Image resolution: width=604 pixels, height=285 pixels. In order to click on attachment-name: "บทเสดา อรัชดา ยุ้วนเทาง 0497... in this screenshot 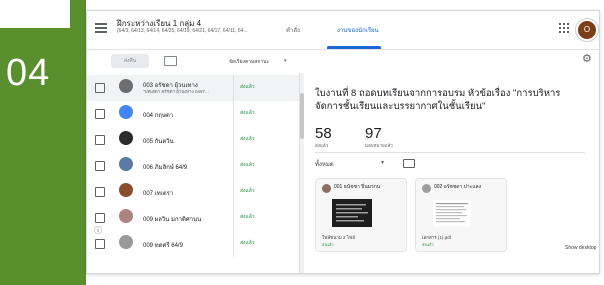, I will do `click(176, 91)`.